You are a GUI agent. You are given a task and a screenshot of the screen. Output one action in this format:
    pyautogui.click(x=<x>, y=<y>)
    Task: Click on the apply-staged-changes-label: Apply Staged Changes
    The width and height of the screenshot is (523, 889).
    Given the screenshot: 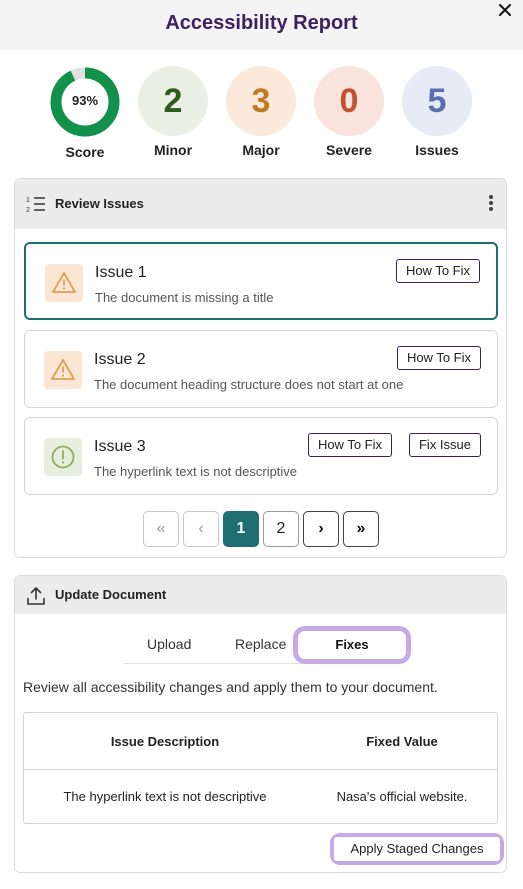 What is the action you would take?
    pyautogui.click(x=417, y=849)
    